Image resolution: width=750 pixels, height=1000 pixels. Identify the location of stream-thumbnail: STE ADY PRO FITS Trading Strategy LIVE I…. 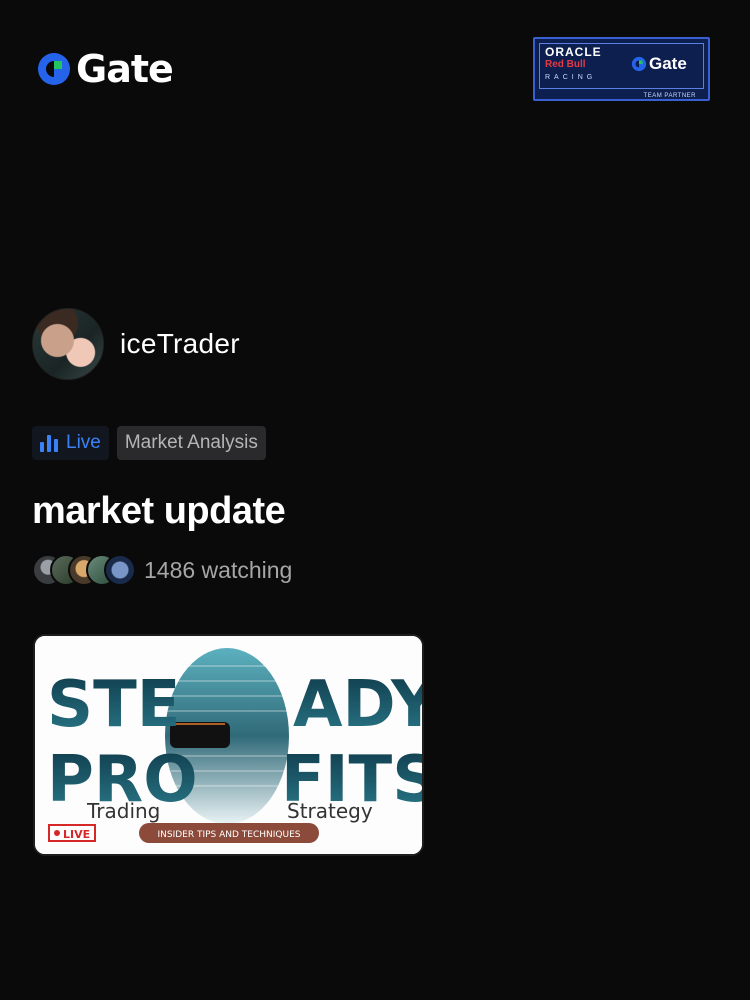
(228, 745).